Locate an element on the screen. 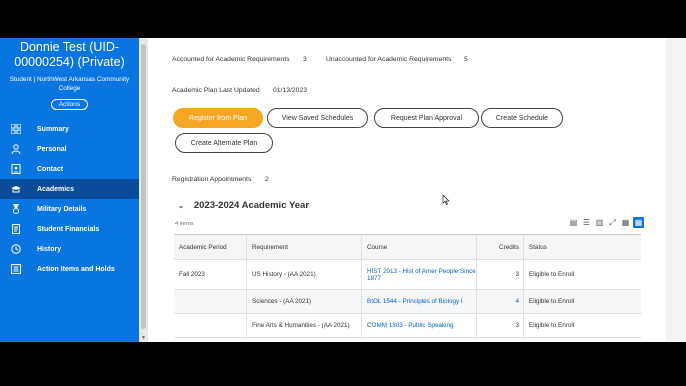 This screenshot has height=386, width=686. column-header: Requirement is located at coordinates (304, 247).